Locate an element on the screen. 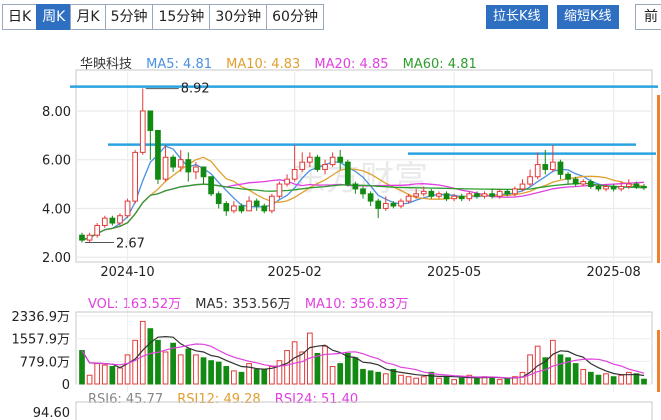  rsi-frame is located at coordinates (364, 410).